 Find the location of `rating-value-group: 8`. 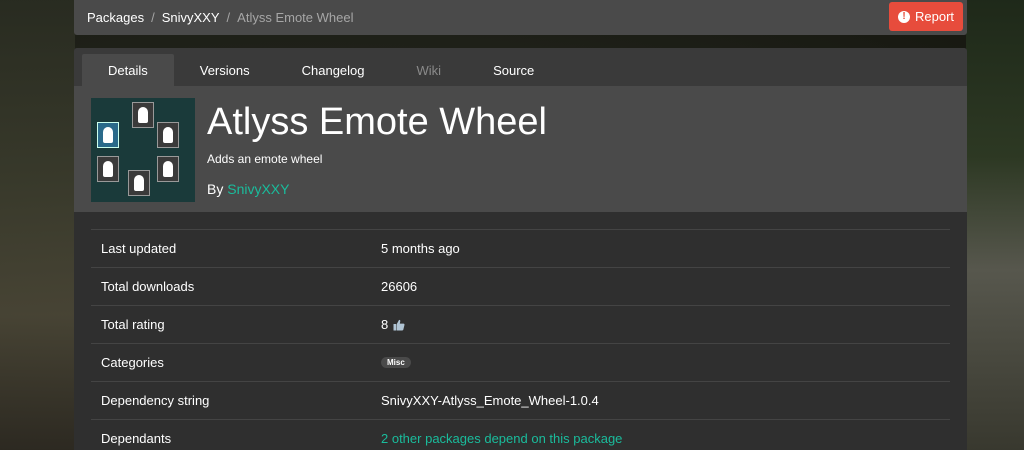

rating-value-group: 8 is located at coordinates (393, 324).